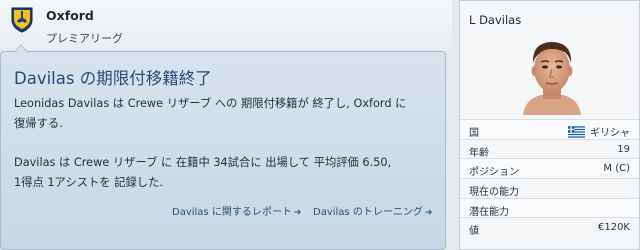 This screenshot has height=250, width=640. I want to click on player-name: L Davilas, so click(495, 20).